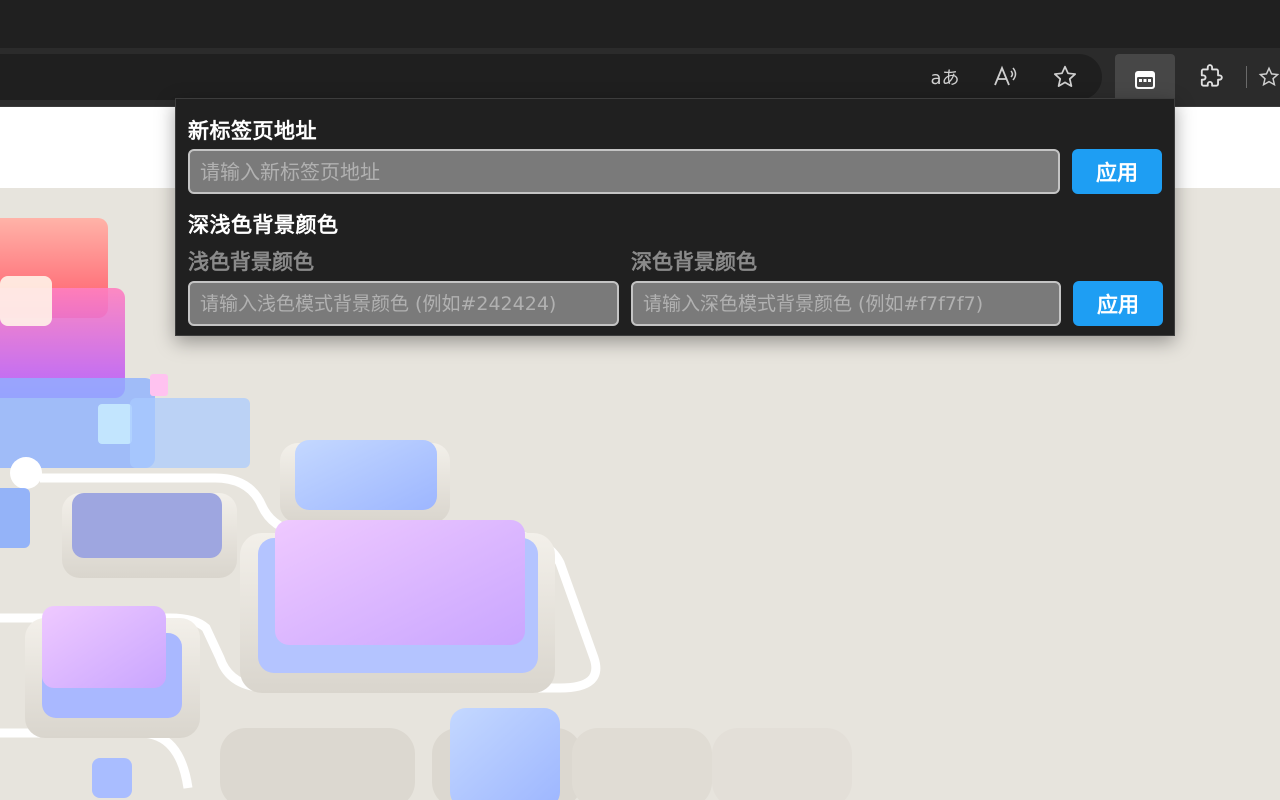 Image resolution: width=1280 pixels, height=800 pixels. What do you see at coordinates (1065, 77) in the screenshot?
I see `favorite-star-icon` at bounding box center [1065, 77].